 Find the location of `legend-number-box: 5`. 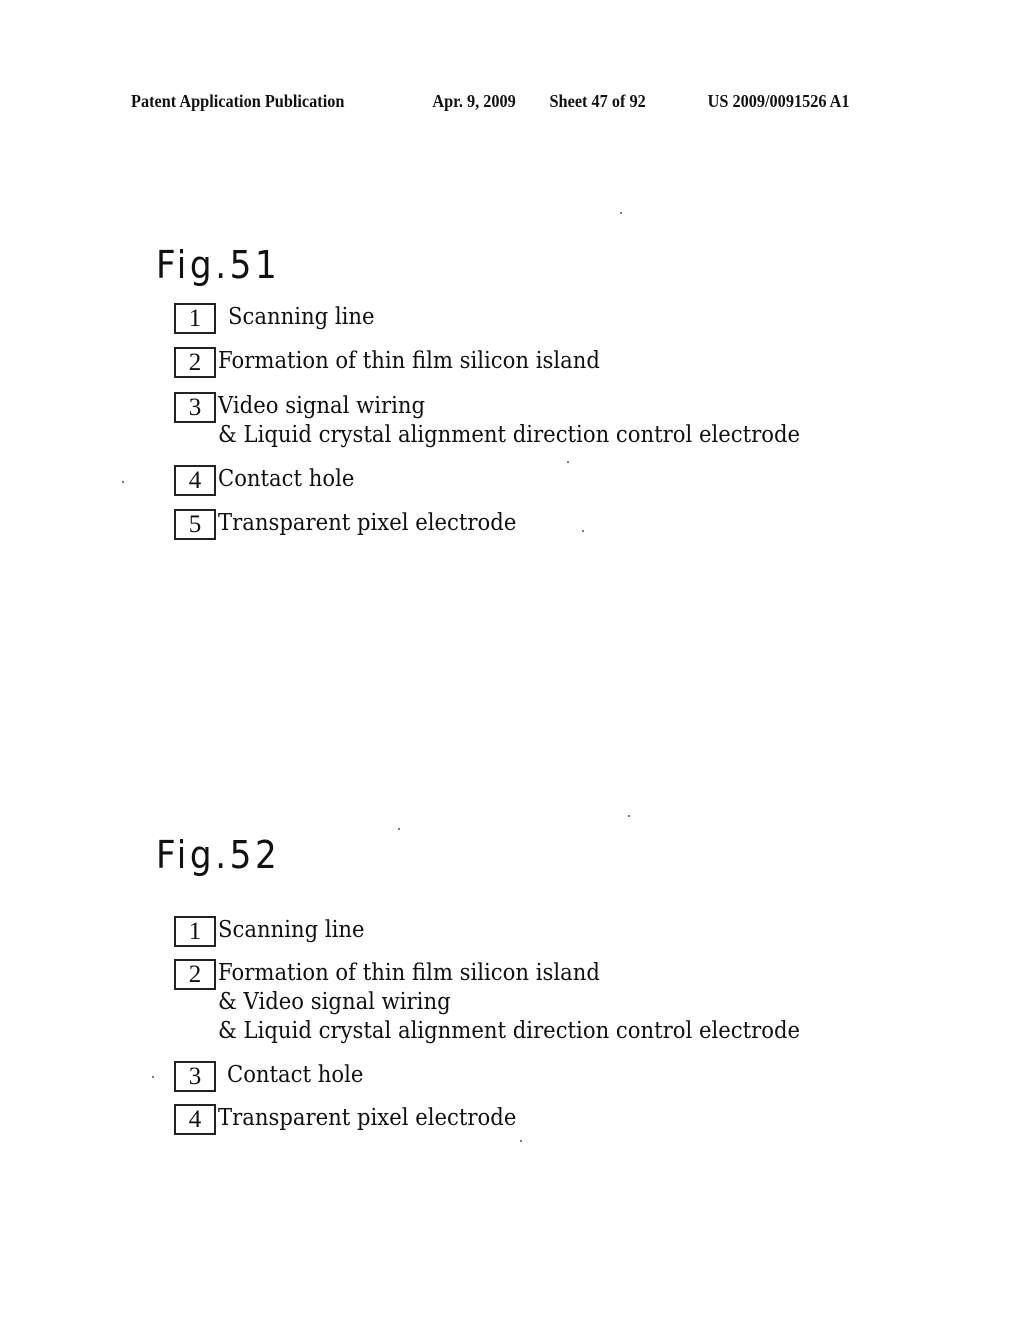

legend-number-box: 5 is located at coordinates (195, 524).